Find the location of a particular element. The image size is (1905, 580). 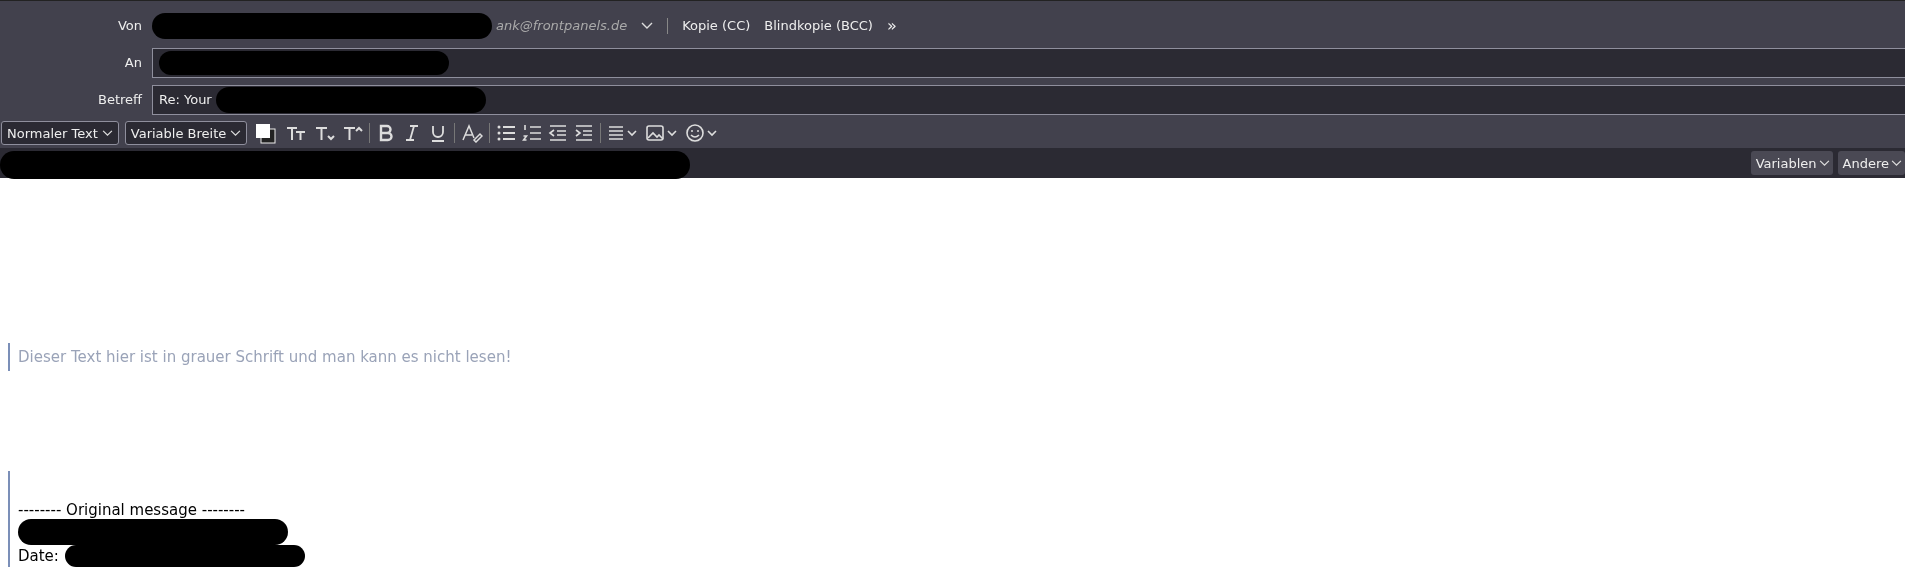

decrease-indent-icon is located at coordinates (558, 133).